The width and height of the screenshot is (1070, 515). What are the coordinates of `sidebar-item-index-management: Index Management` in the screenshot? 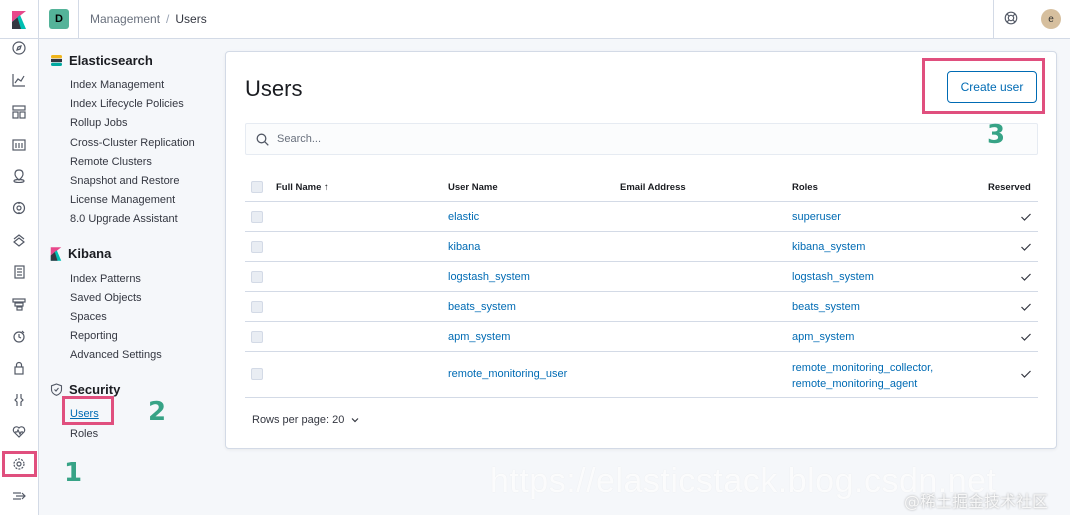 It's located at (145, 85).